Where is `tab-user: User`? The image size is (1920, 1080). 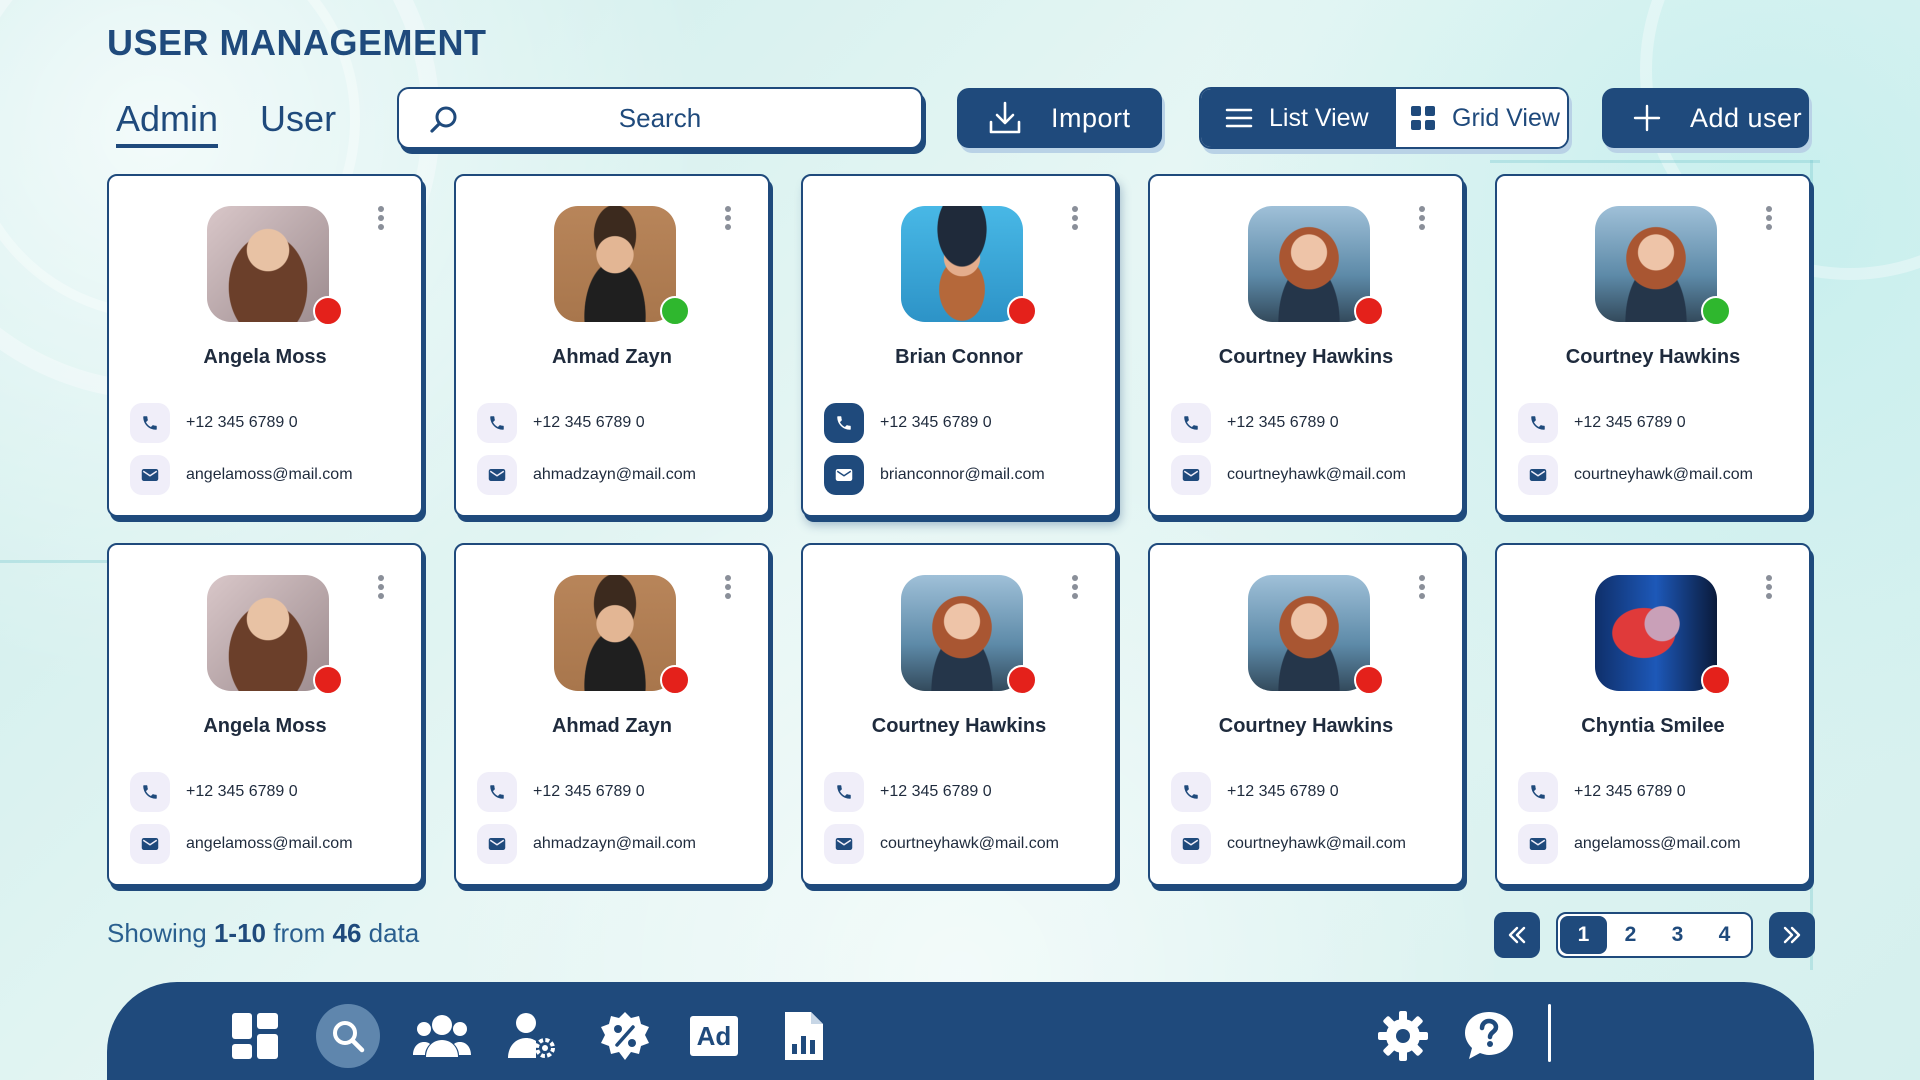
tab-user: User is located at coordinates (298, 123).